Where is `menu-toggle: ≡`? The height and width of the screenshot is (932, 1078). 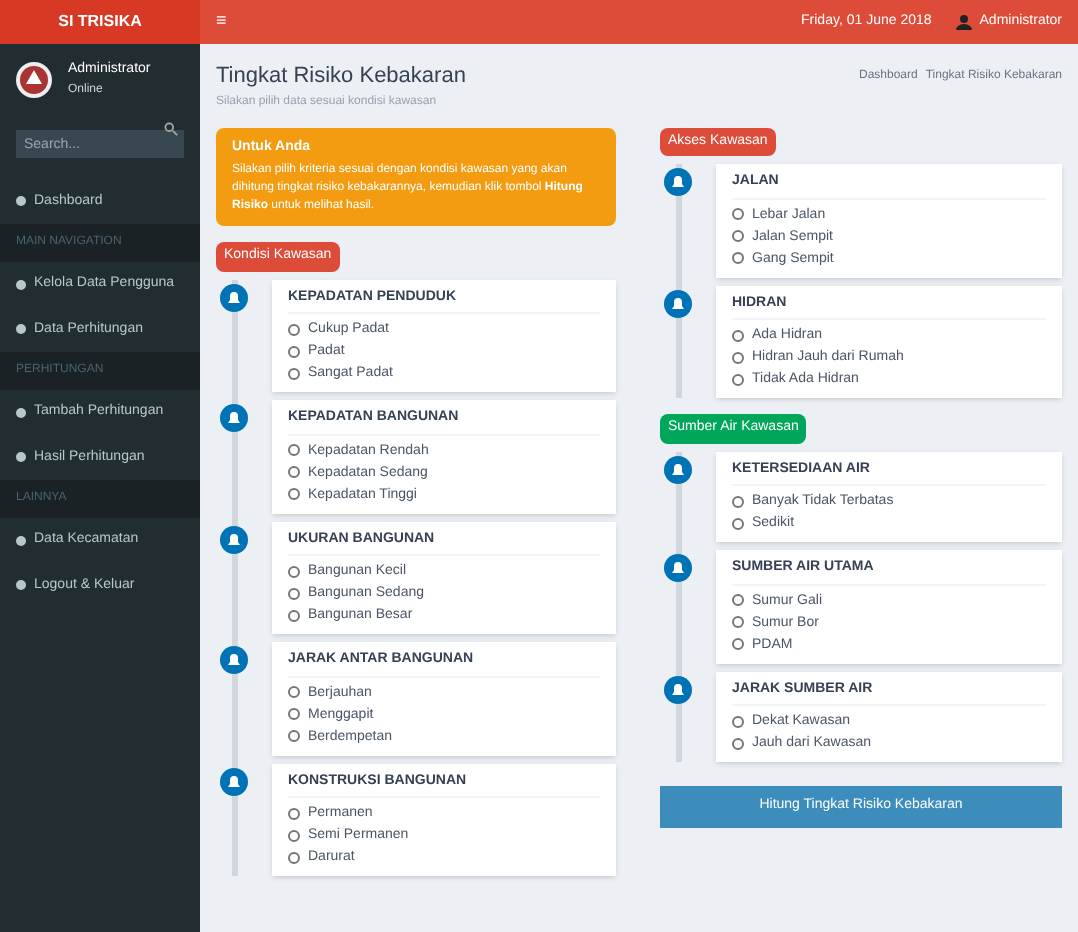
menu-toggle: ≡ is located at coordinates (221, 22).